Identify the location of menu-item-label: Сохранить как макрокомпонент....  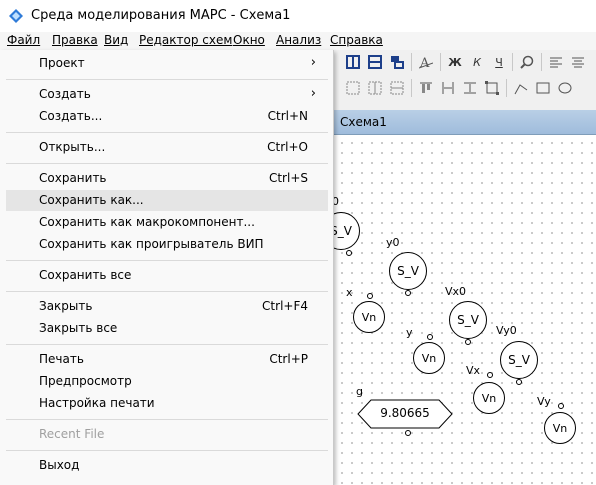
(147, 222).